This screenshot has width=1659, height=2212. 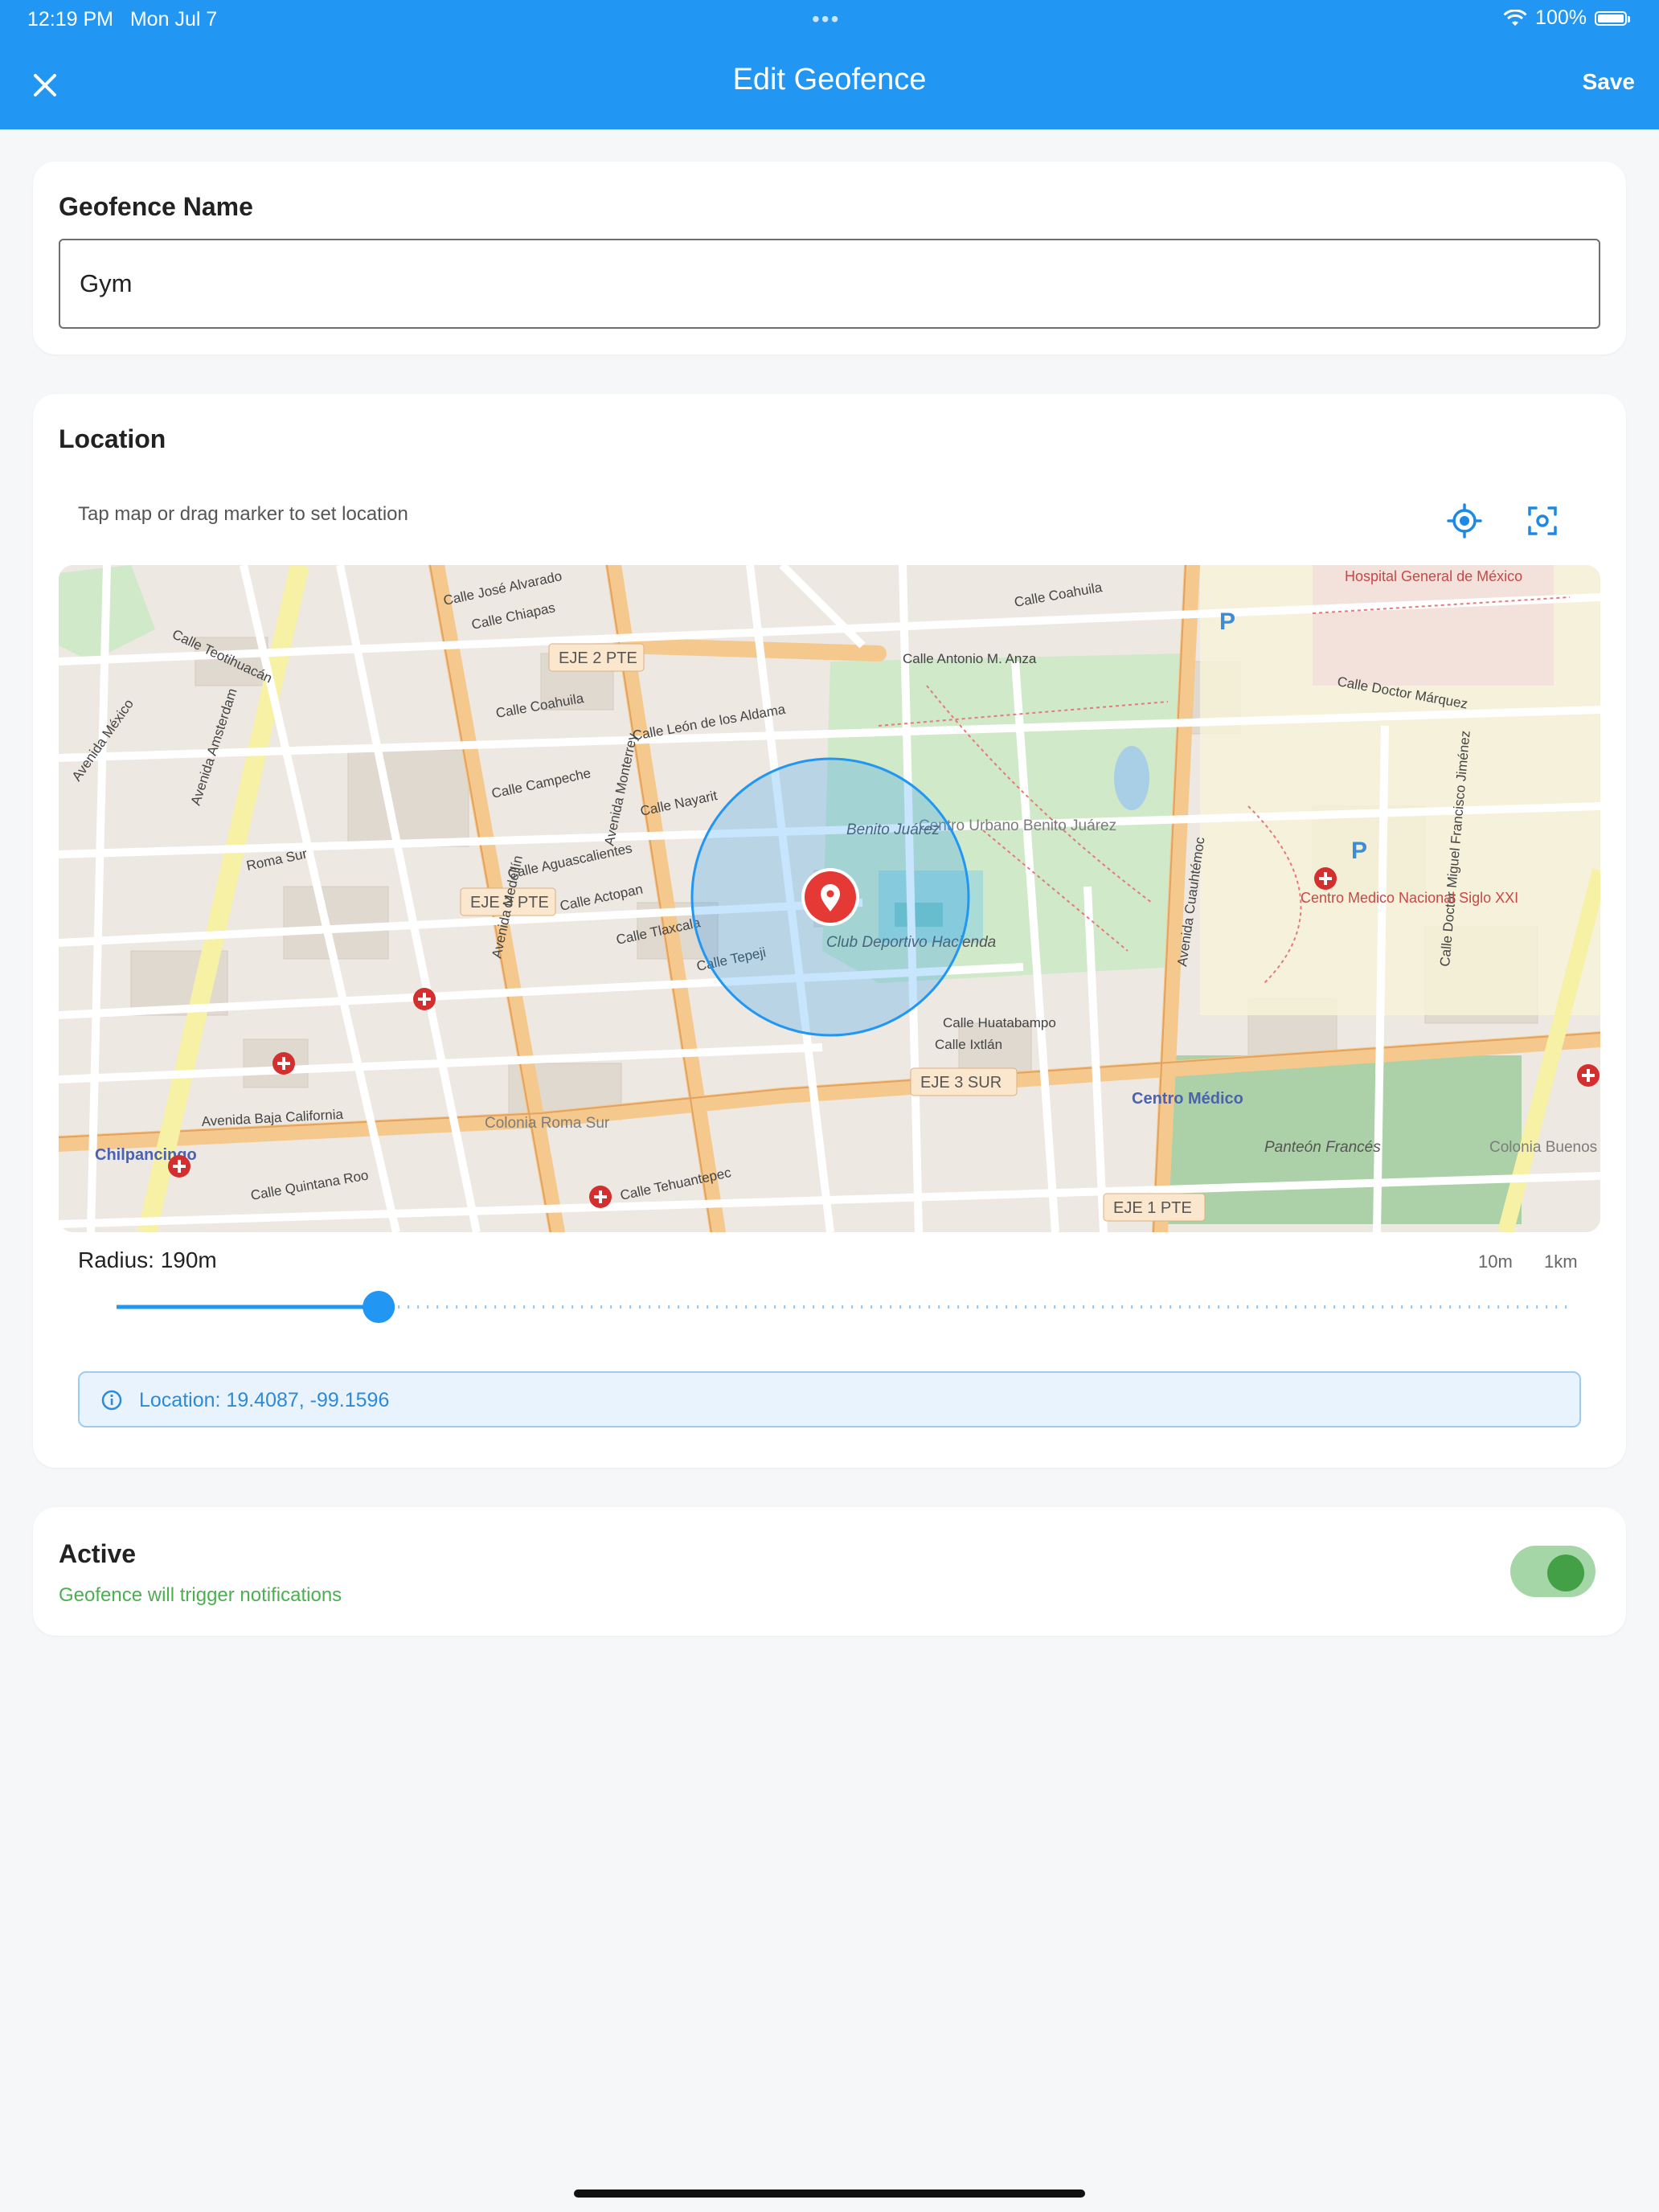 I want to click on active-toggle, so click(x=1553, y=1571).